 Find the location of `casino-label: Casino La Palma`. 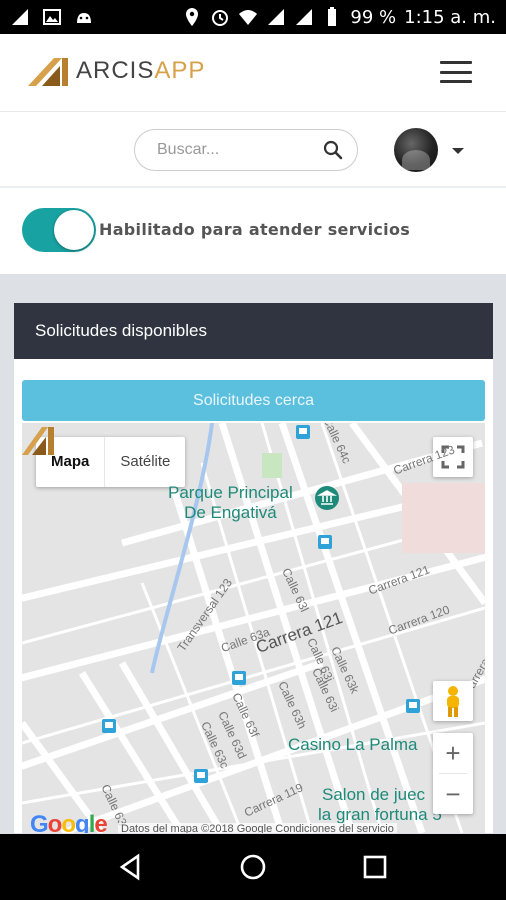

casino-label: Casino La Palma is located at coordinates (353, 744).